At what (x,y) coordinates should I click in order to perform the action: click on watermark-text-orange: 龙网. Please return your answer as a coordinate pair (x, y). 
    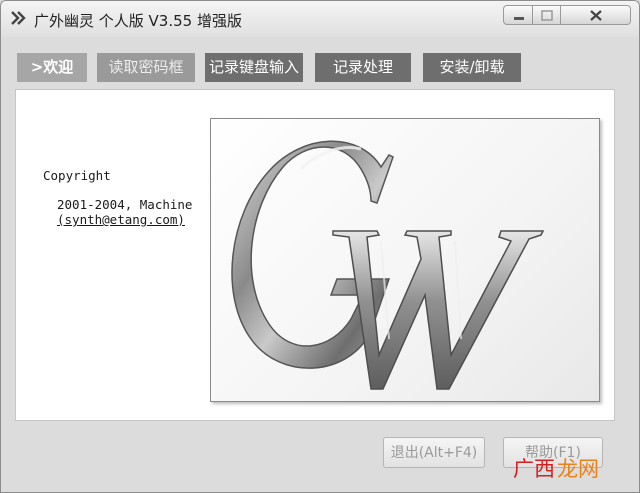
    Looking at the image, I should click on (578, 469).